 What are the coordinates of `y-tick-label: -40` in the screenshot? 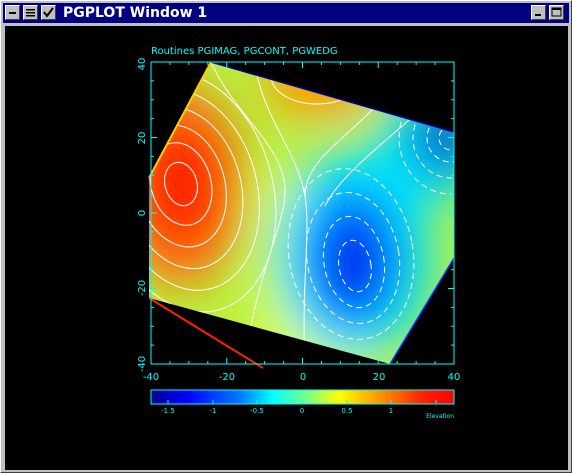 It's located at (142, 364).